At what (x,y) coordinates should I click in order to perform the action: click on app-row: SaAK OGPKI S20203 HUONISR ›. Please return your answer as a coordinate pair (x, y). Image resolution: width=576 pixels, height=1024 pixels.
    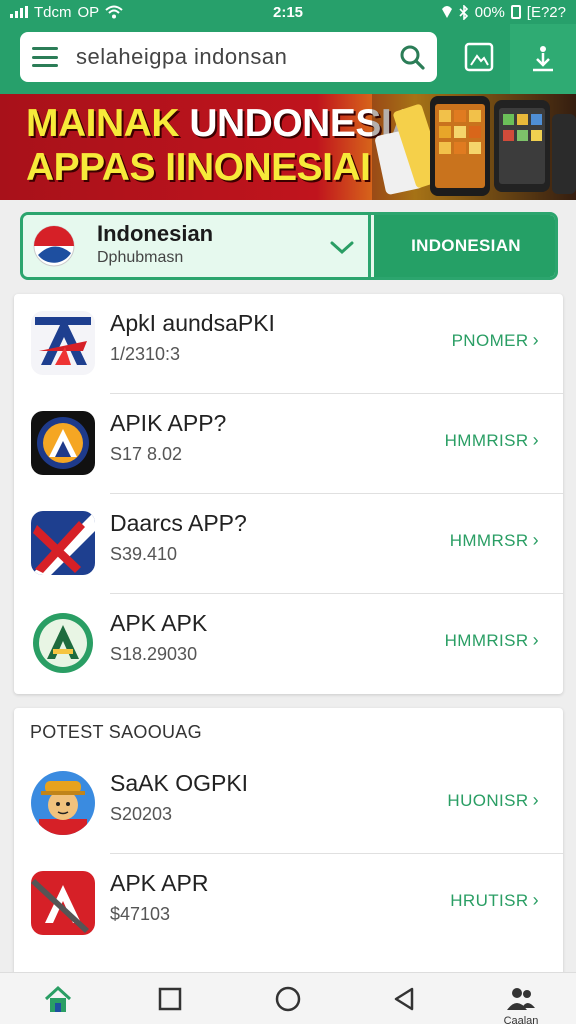
    Looking at the image, I should click on (288, 804).